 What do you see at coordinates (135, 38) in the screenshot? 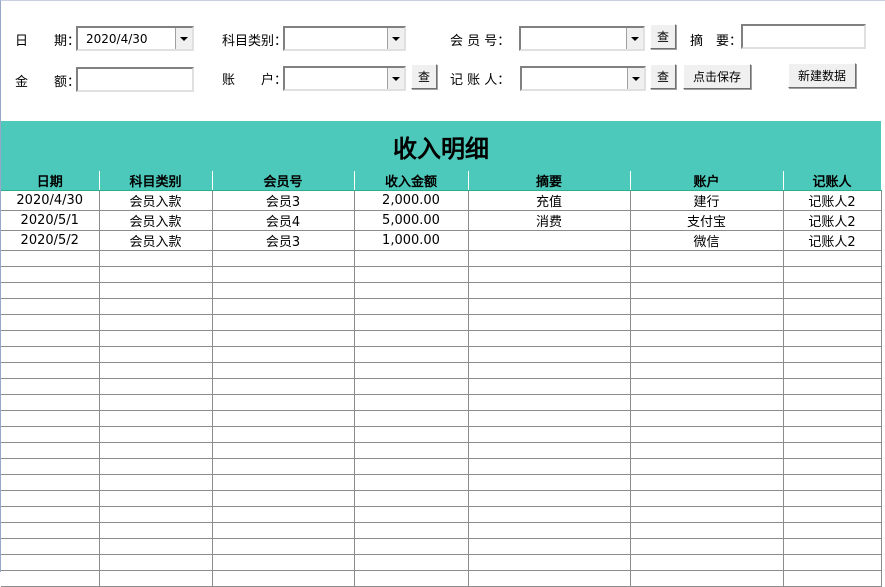
I see `date-combo: 2020/4/30` at bounding box center [135, 38].